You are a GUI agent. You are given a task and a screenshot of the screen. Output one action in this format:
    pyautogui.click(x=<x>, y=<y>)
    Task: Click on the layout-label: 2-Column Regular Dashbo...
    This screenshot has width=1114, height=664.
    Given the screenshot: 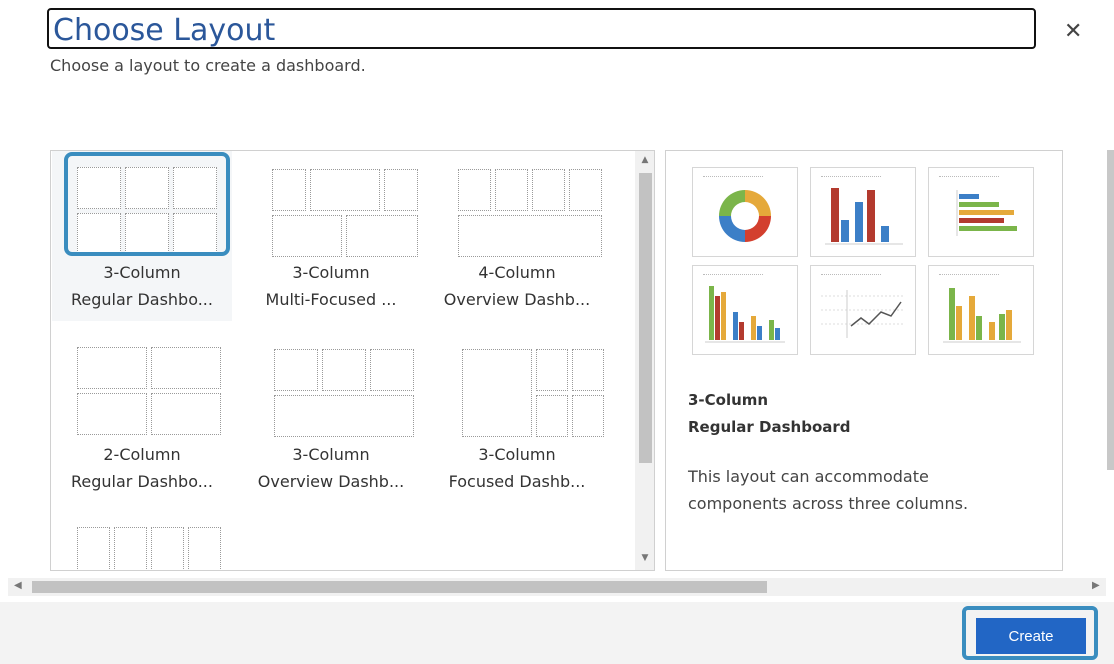 What is the action you would take?
    pyautogui.click(x=142, y=468)
    